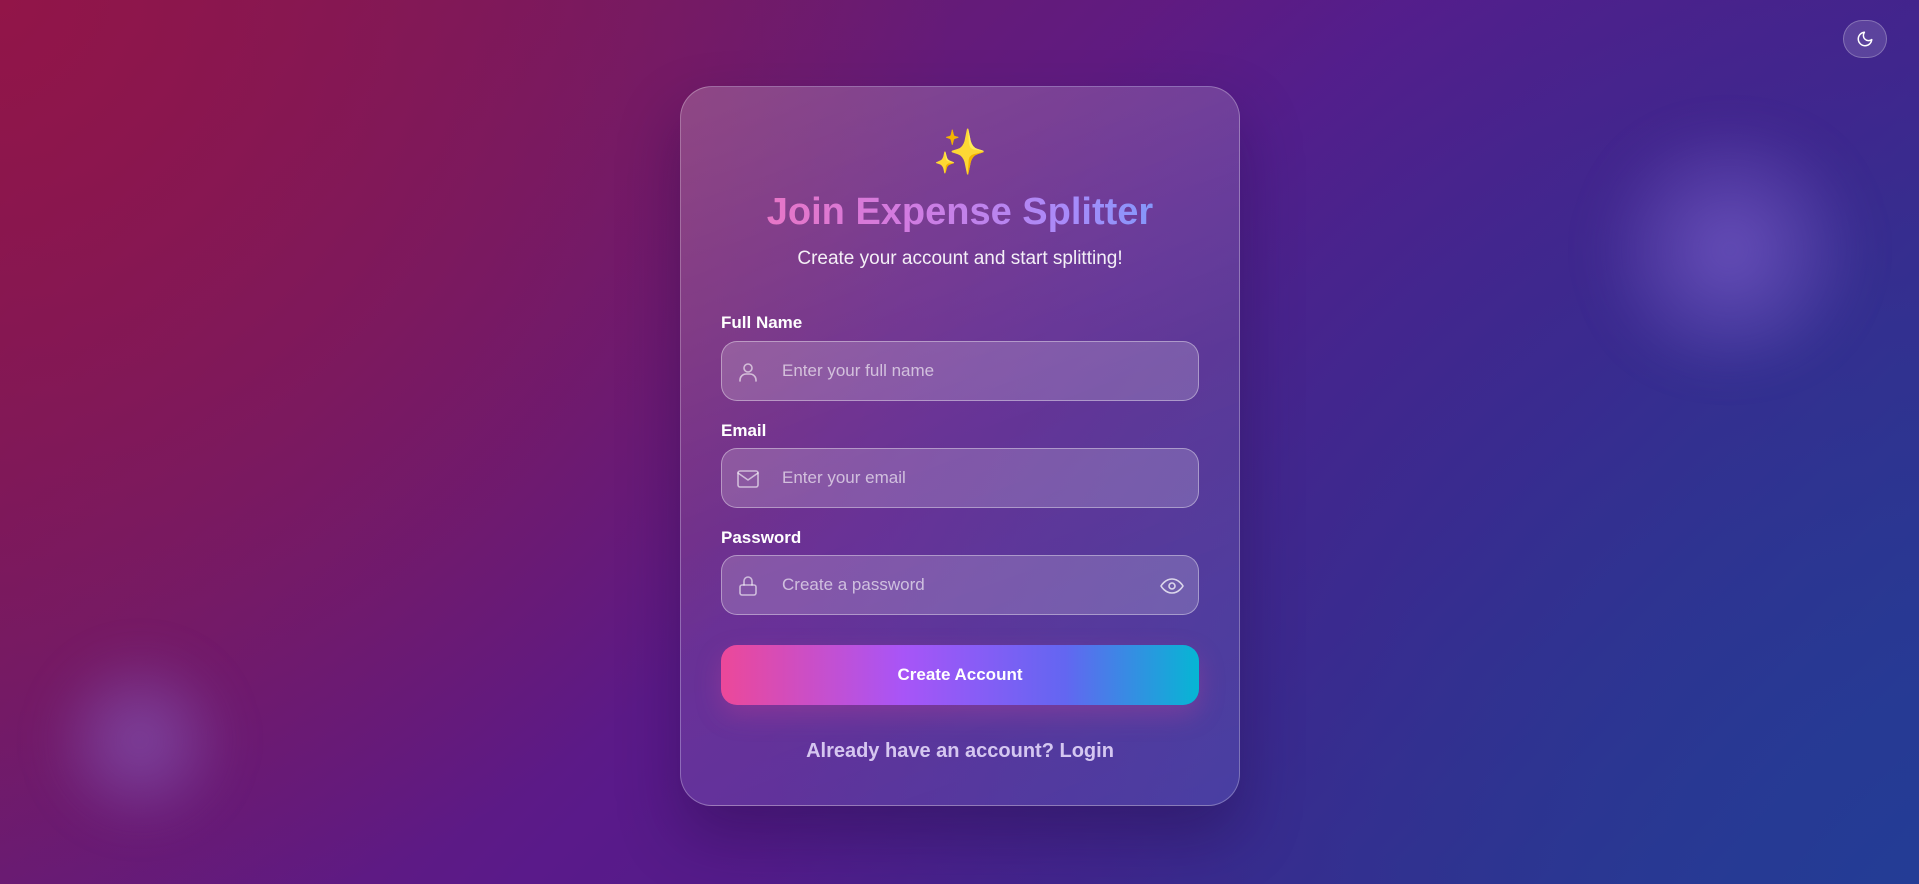 The width and height of the screenshot is (1919, 884). Describe the element at coordinates (930, 751) in the screenshot. I see `login-prompt-text: Already have an account?` at that location.